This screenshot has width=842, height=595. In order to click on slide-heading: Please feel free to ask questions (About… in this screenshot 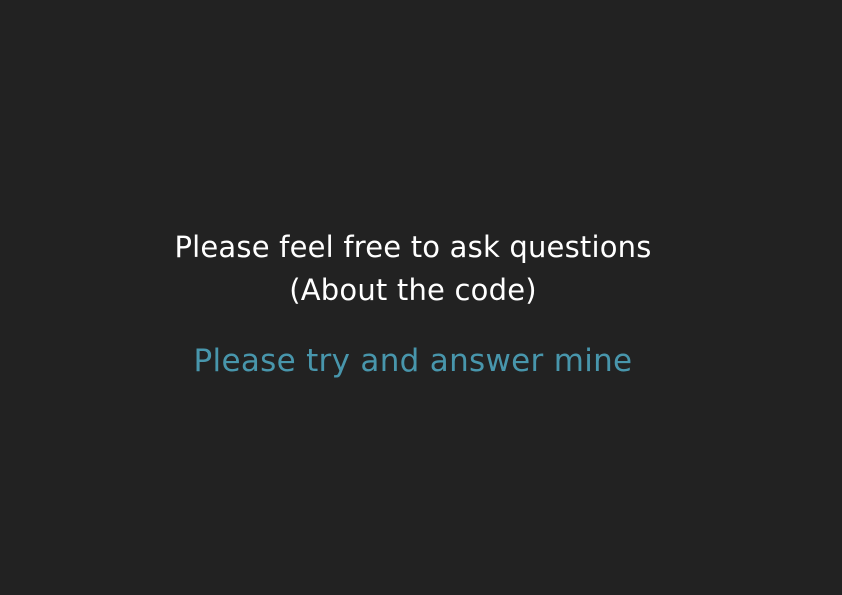, I will do `click(413, 269)`.